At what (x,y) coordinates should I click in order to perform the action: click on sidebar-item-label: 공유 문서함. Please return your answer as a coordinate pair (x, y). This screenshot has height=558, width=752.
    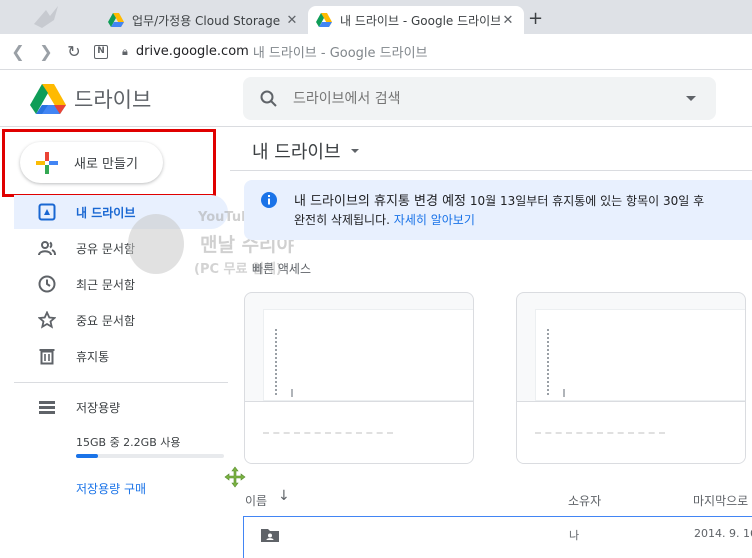
    Looking at the image, I should click on (106, 248).